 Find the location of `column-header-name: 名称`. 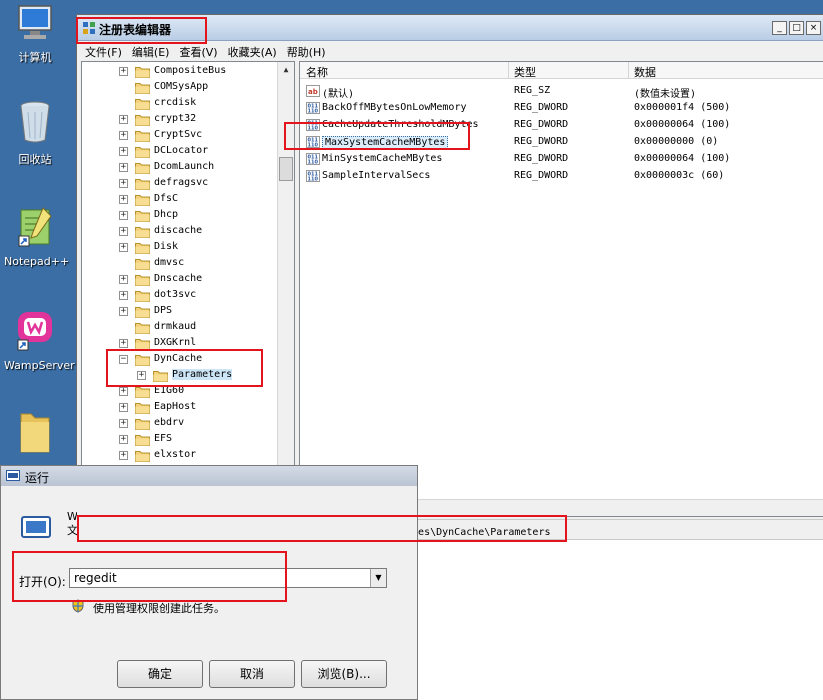

column-header-name: 名称 is located at coordinates (317, 72).